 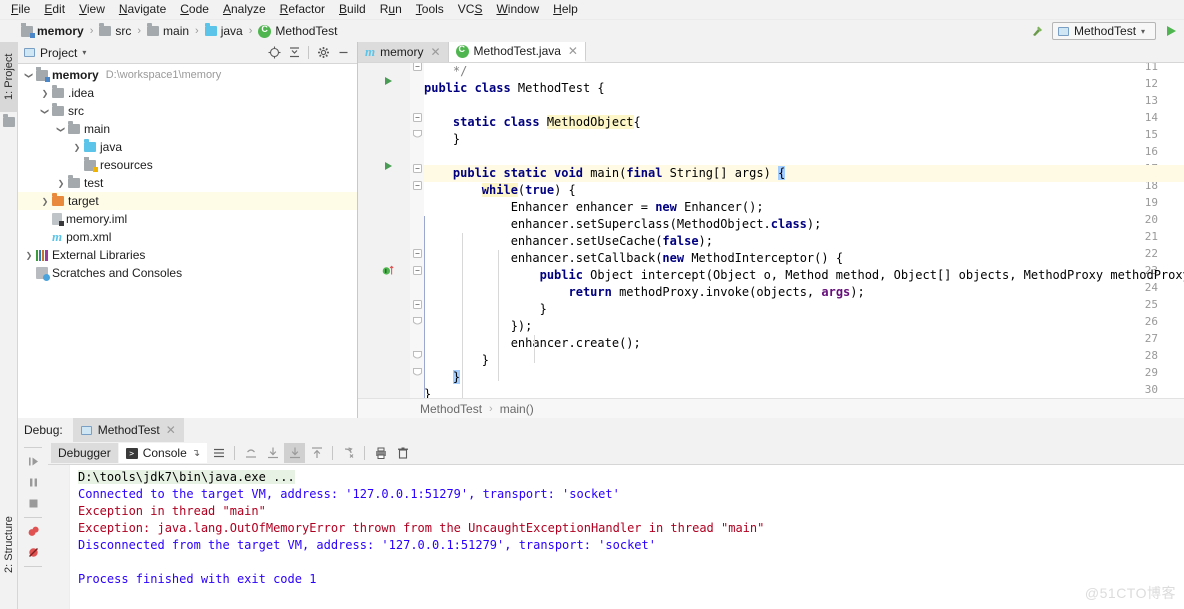 What do you see at coordinates (224, 31) in the screenshot?
I see `breadcrumb-item-java: java` at bounding box center [224, 31].